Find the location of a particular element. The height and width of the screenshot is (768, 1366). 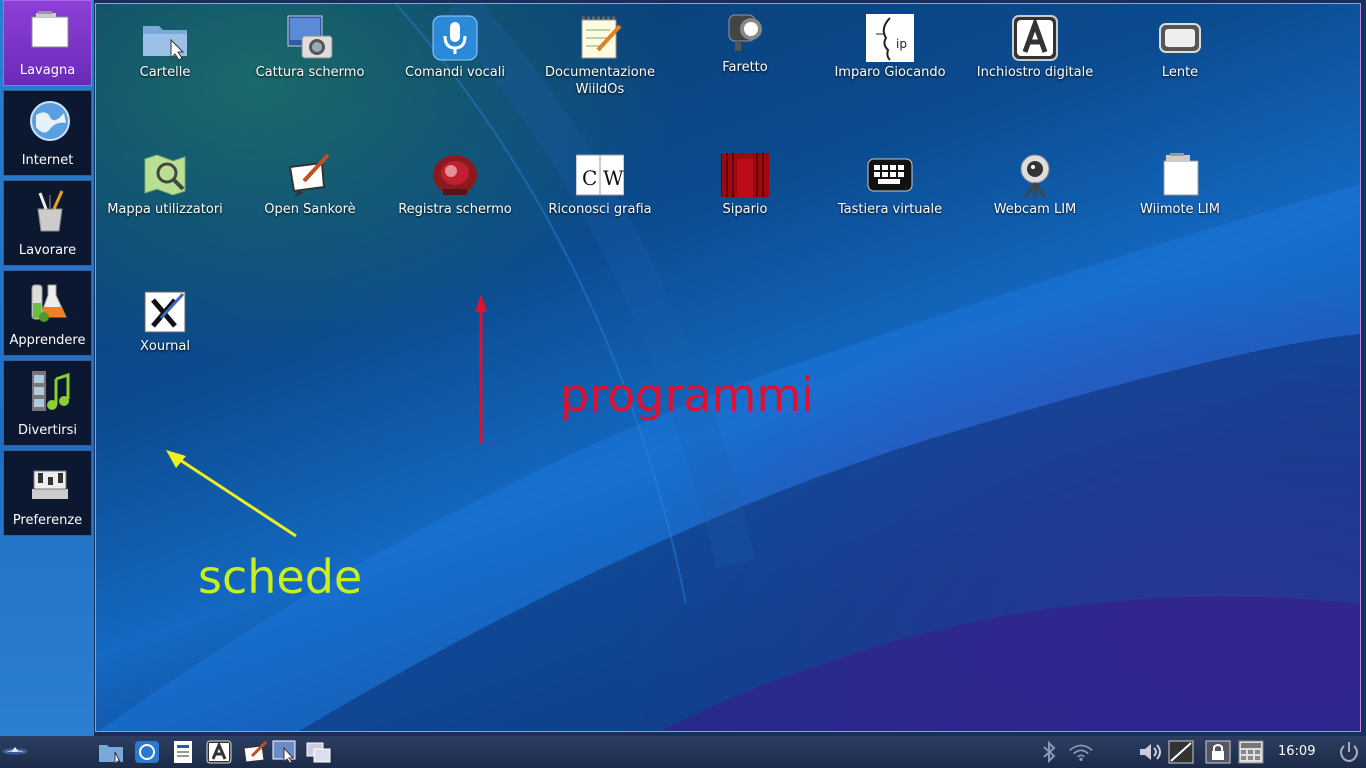

wifi-tray is located at coordinates (1084, 752).